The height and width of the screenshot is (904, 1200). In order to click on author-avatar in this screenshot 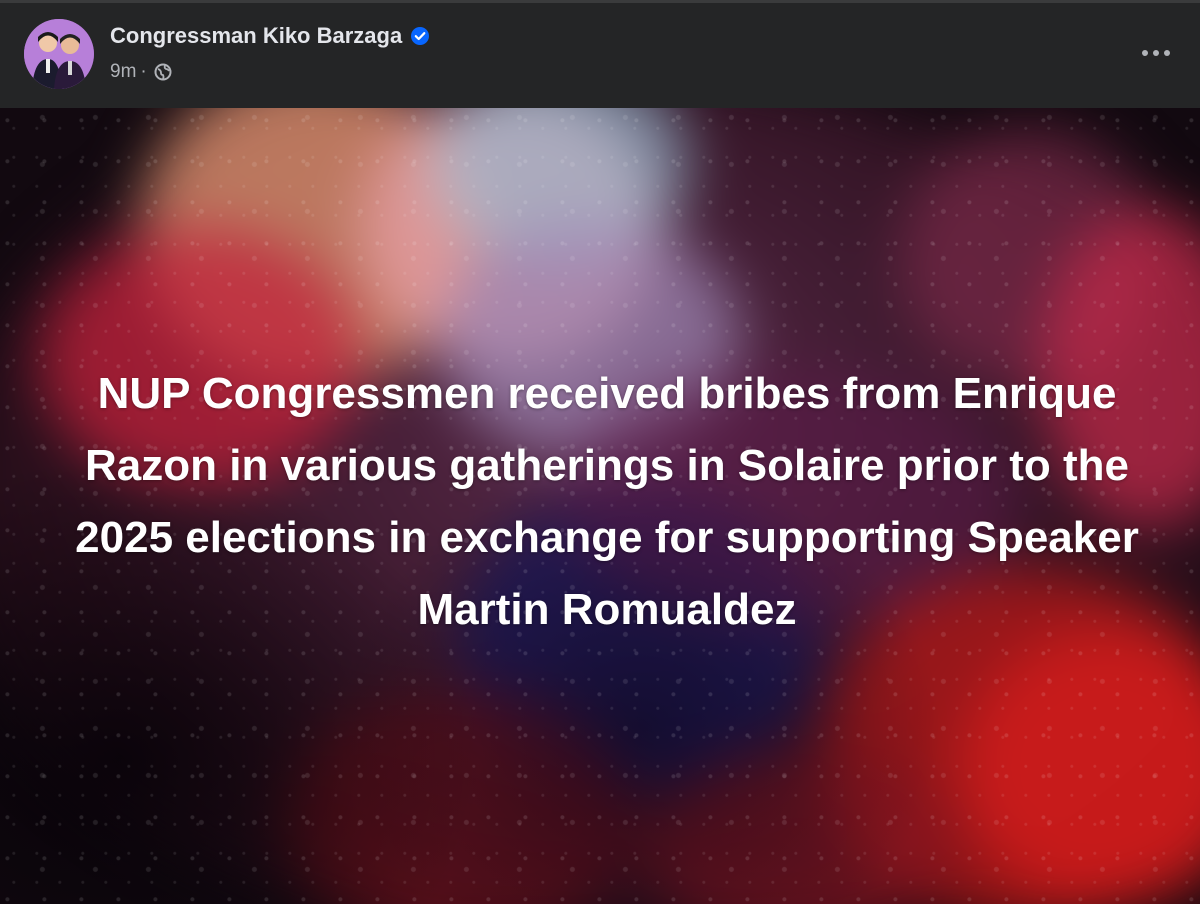, I will do `click(59, 54)`.